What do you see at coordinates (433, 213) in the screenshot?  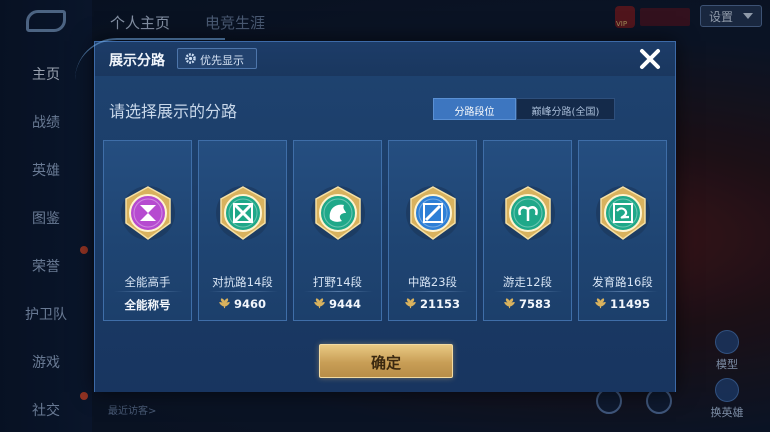 I see `mid-lane-emblem-icon` at bounding box center [433, 213].